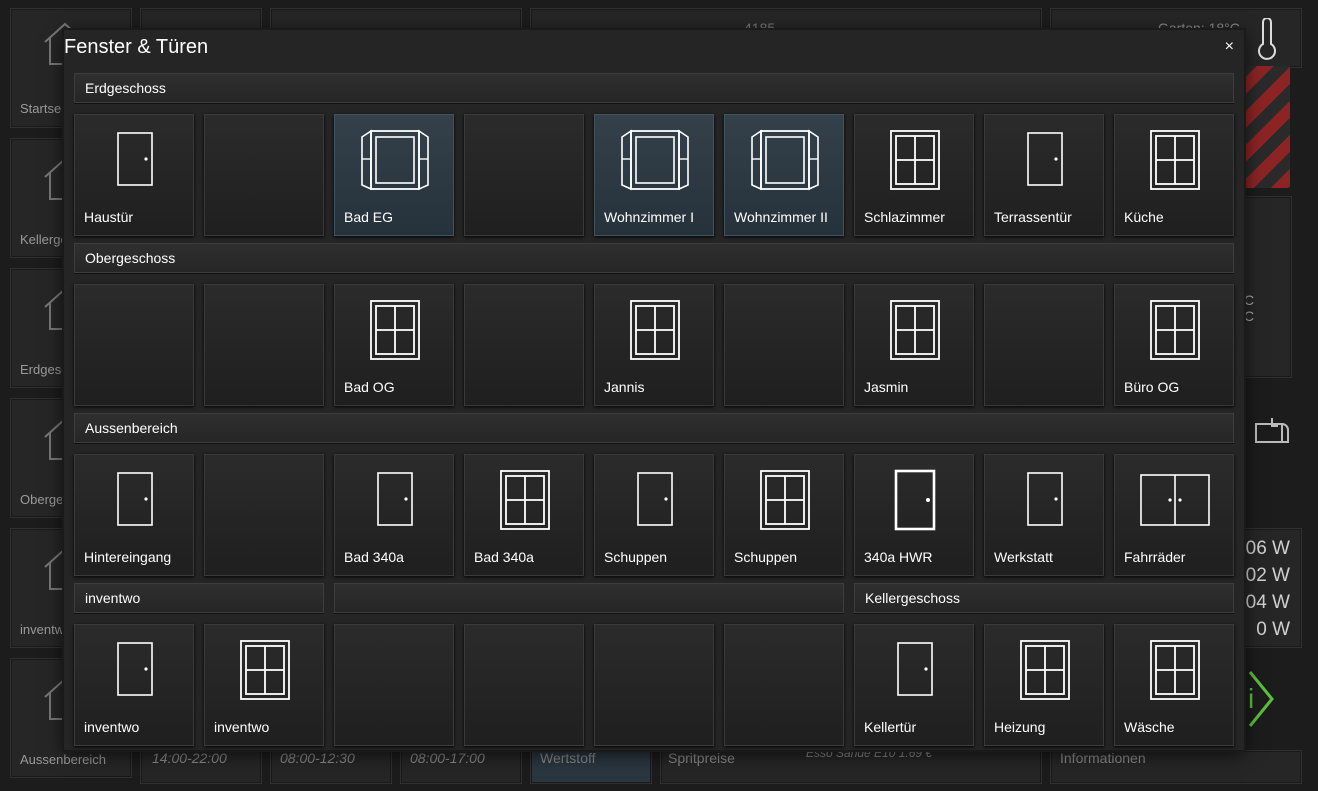 The width and height of the screenshot is (1318, 791). What do you see at coordinates (189, 758) in the screenshot?
I see `bottom-label: 14:00-22:00` at bounding box center [189, 758].